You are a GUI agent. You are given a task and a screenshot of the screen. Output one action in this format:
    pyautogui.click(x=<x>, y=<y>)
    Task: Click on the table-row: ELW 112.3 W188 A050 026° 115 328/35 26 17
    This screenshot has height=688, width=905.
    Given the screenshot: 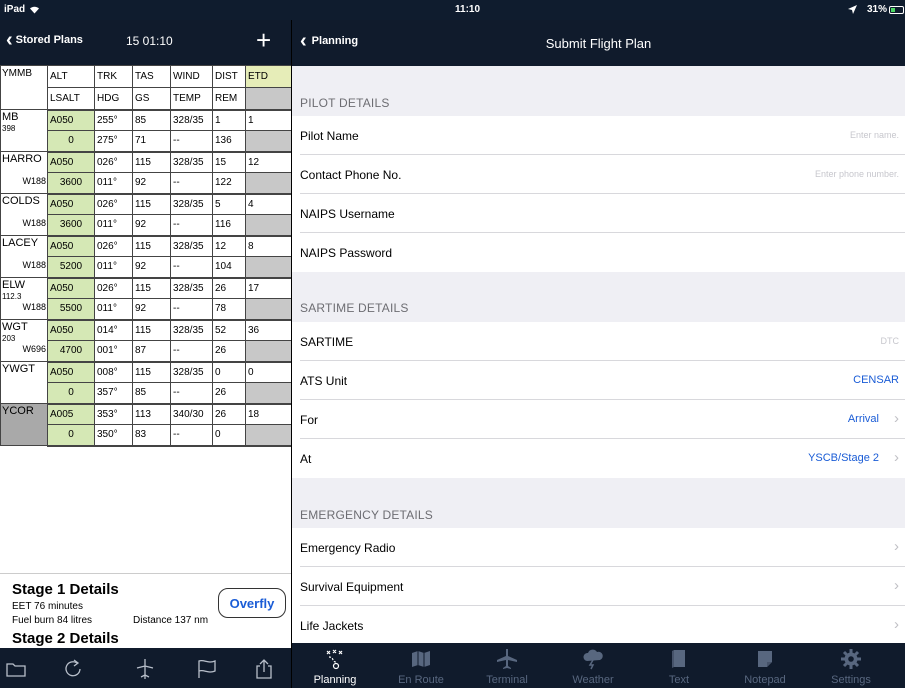 What is the action you would take?
    pyautogui.click(x=146, y=298)
    